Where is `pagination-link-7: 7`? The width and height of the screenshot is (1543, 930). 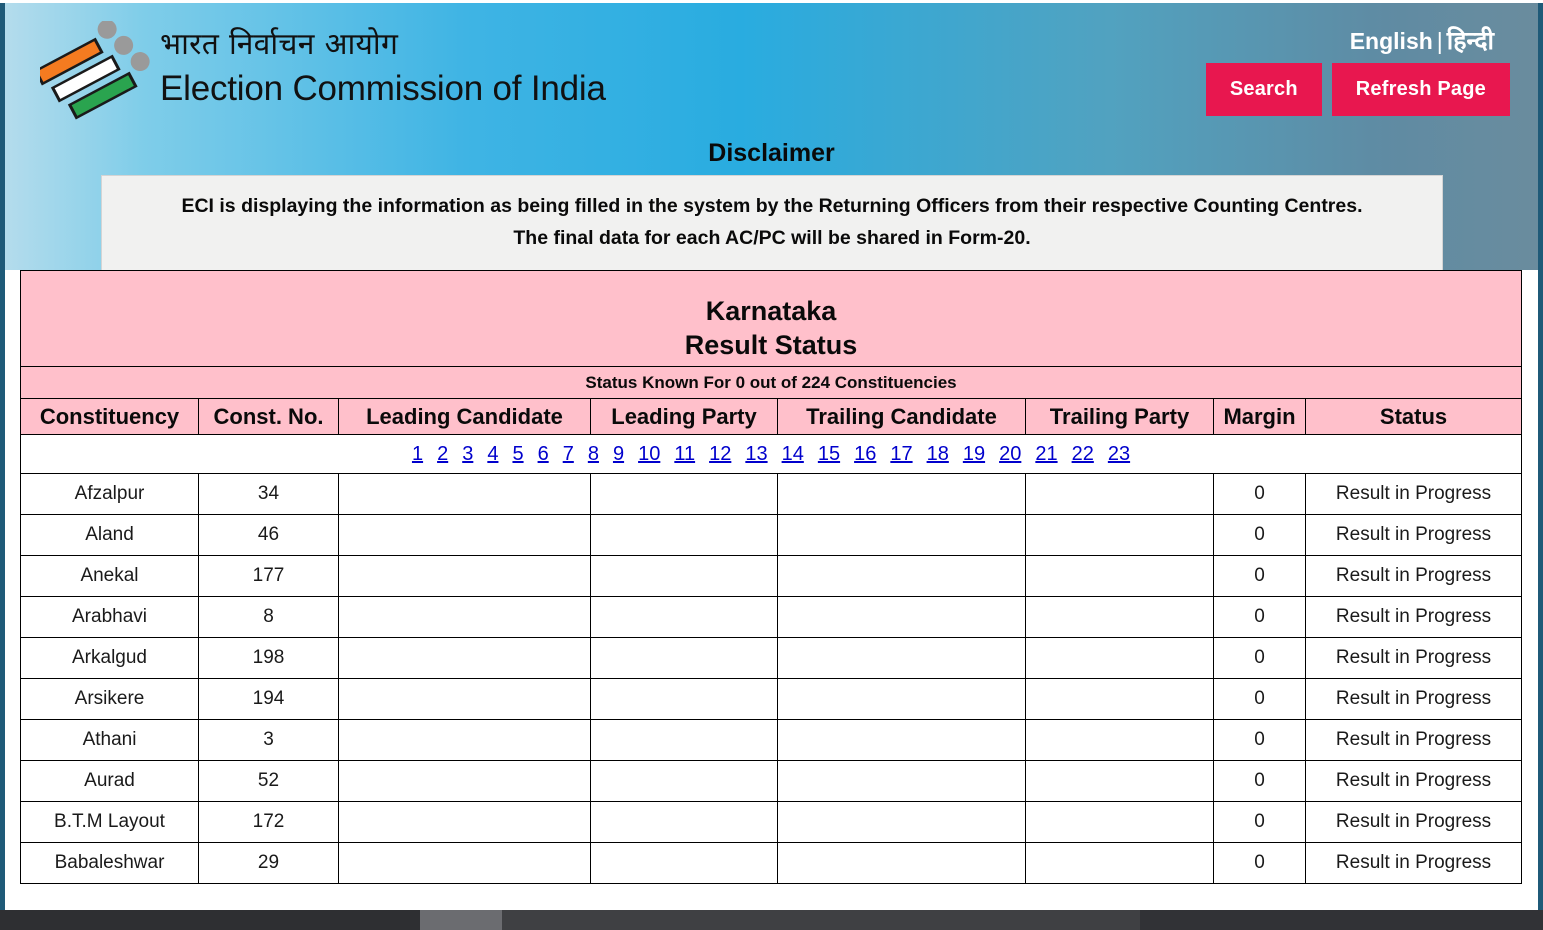
pagination-link-7: 7 is located at coordinates (568, 454).